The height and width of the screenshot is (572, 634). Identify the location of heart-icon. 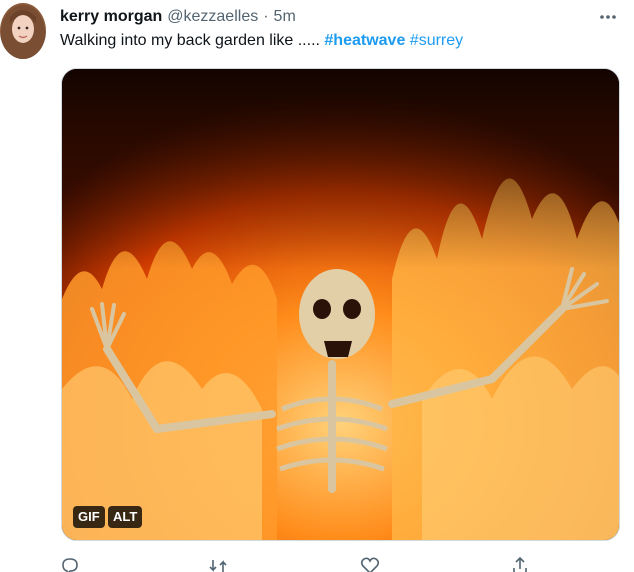
(370, 564).